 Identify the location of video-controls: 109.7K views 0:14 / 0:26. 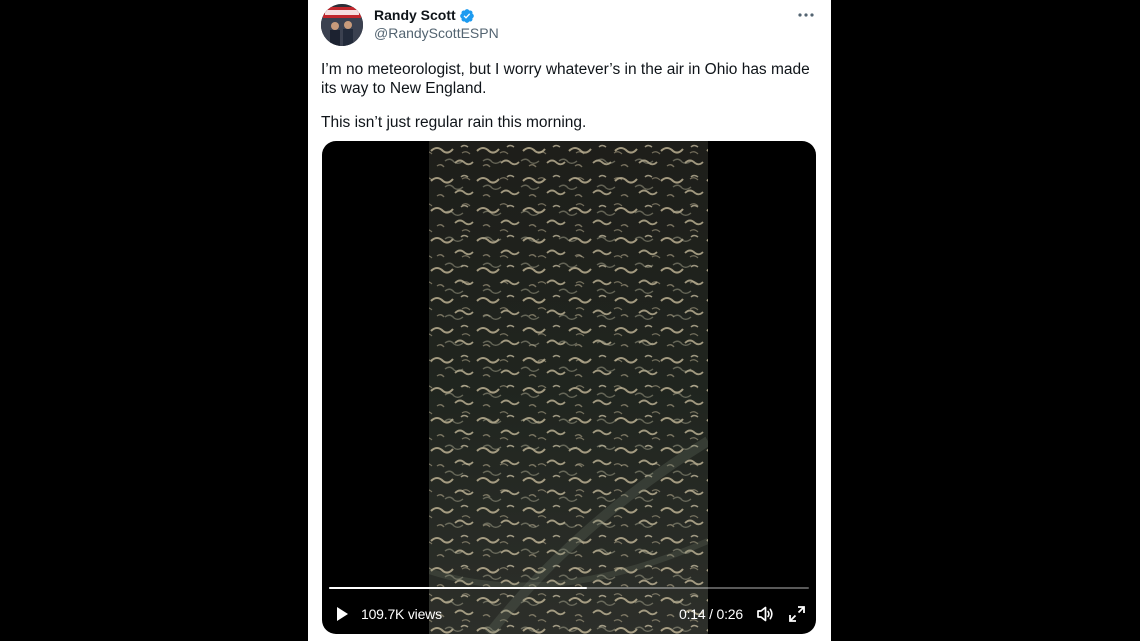
(569, 614).